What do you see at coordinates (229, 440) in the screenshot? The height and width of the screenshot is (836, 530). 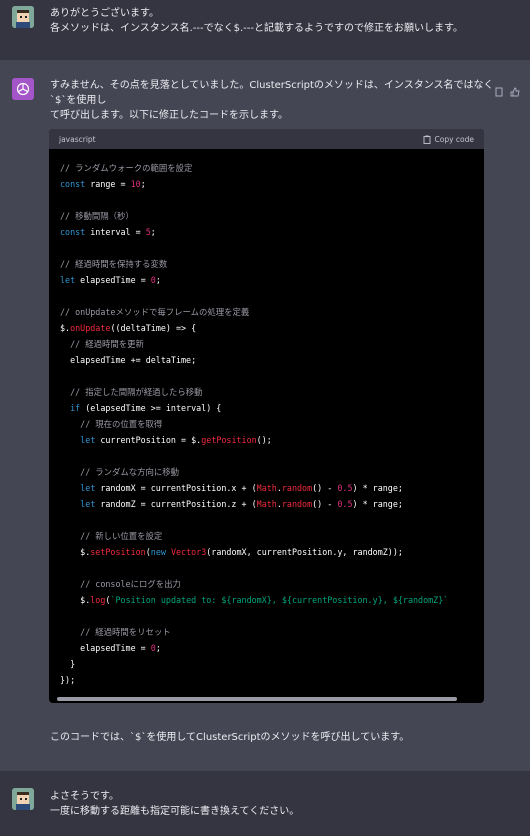 I see `code-function: getPosition` at bounding box center [229, 440].